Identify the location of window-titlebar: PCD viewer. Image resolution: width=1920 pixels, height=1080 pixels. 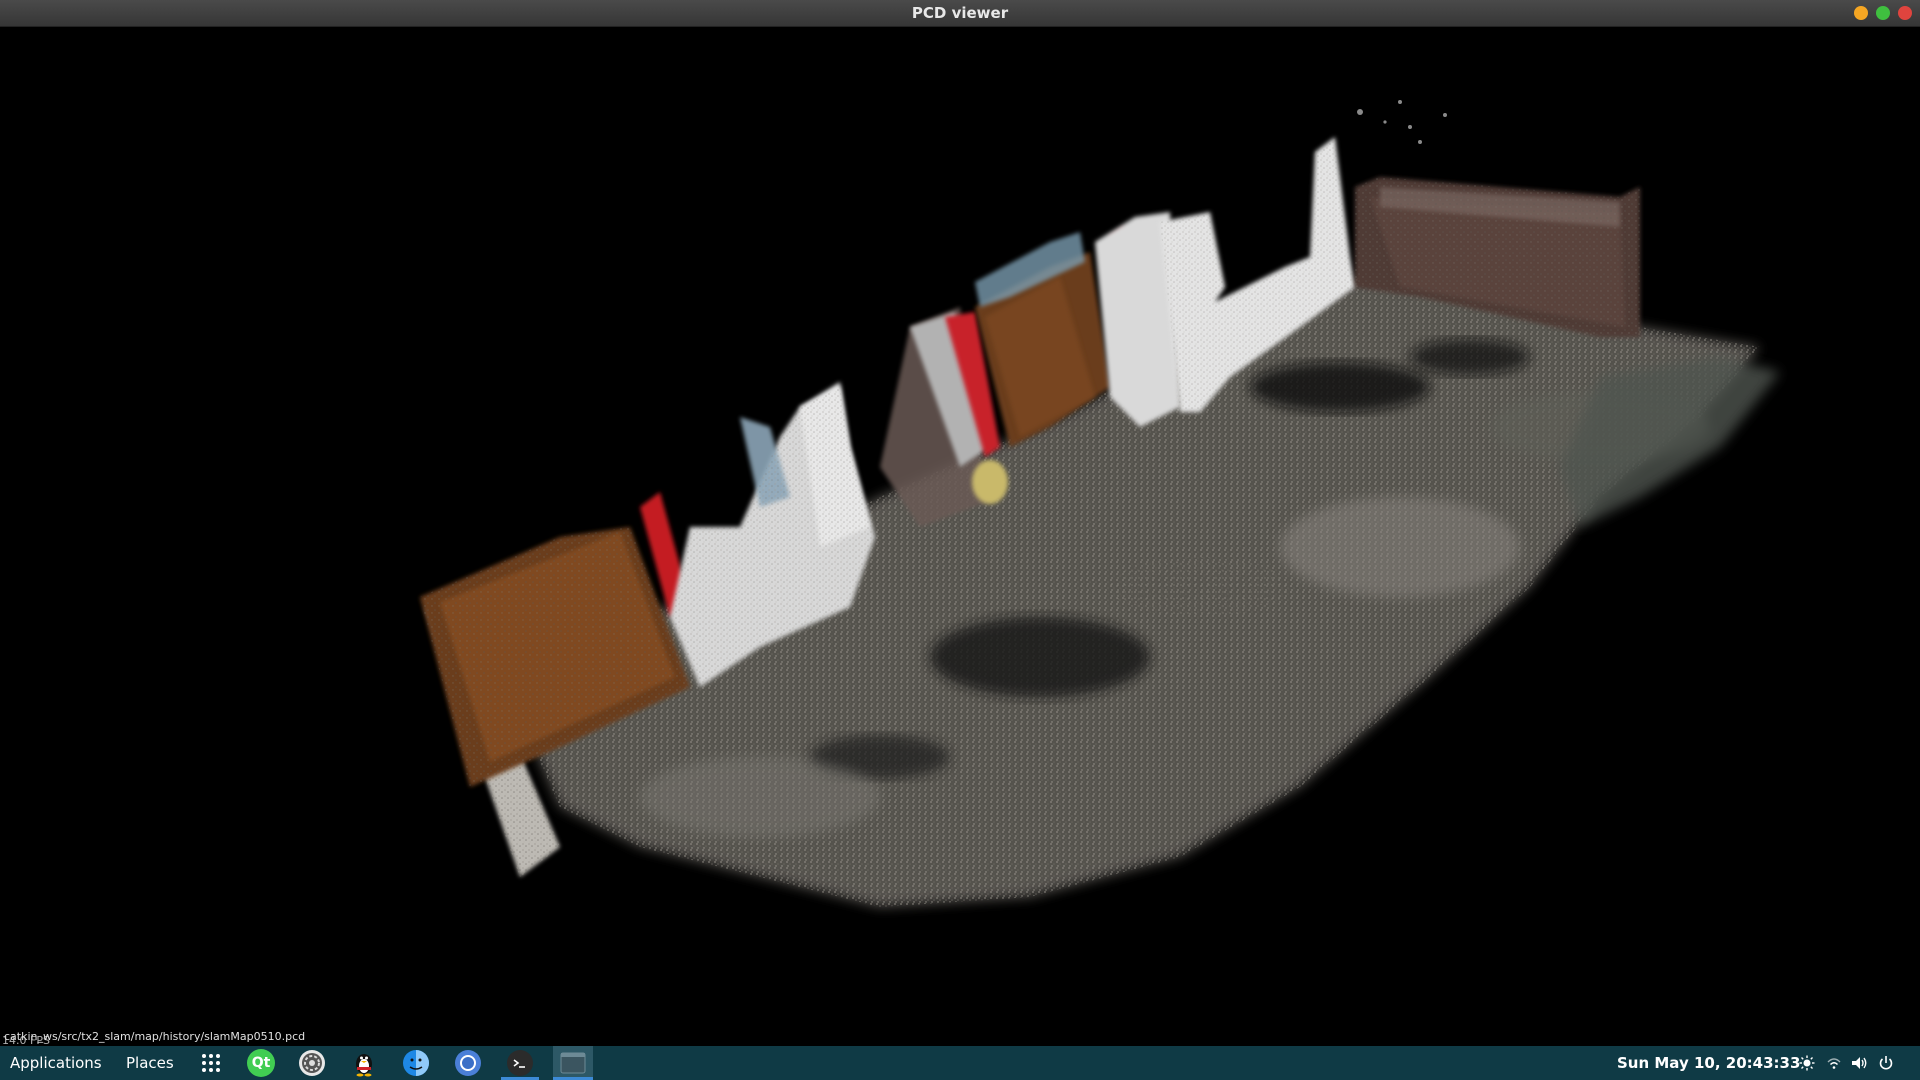
(960, 13).